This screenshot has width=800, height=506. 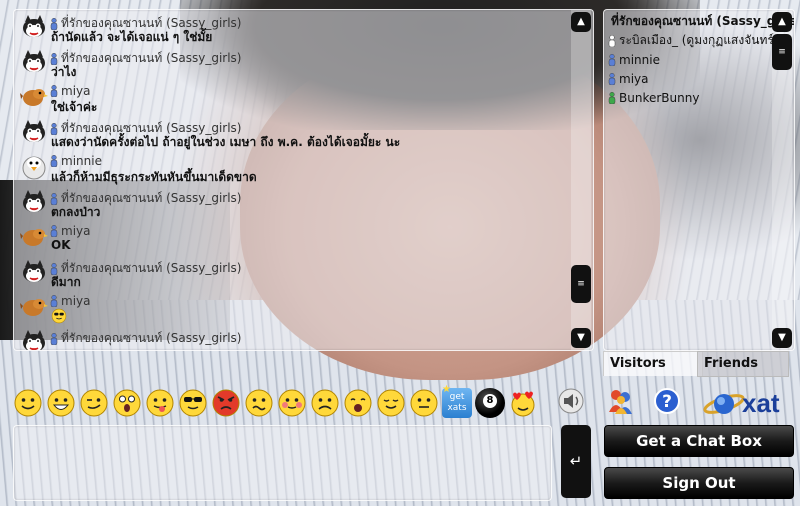 I want to click on blush-smiley-icon, so click(x=292, y=403).